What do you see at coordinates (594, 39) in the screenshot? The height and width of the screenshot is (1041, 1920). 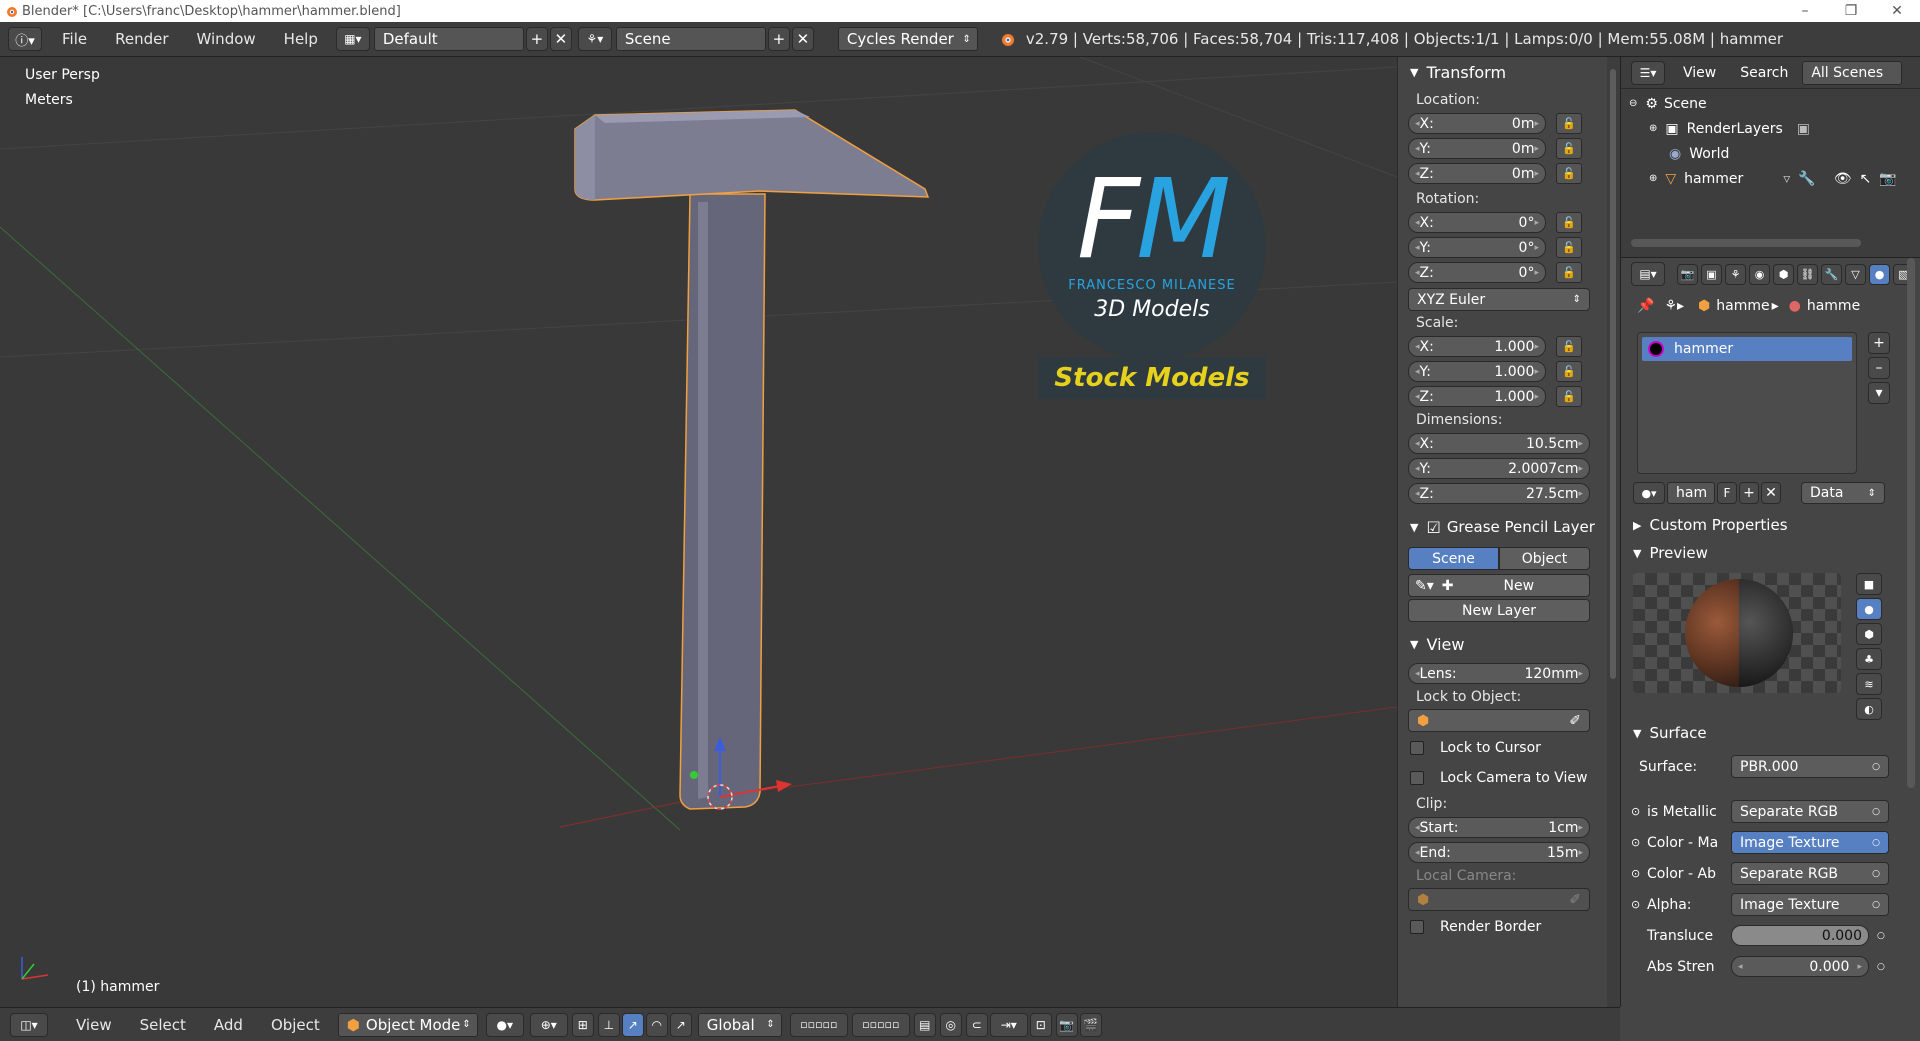 I see `scene-icon: ⚘▾` at bounding box center [594, 39].